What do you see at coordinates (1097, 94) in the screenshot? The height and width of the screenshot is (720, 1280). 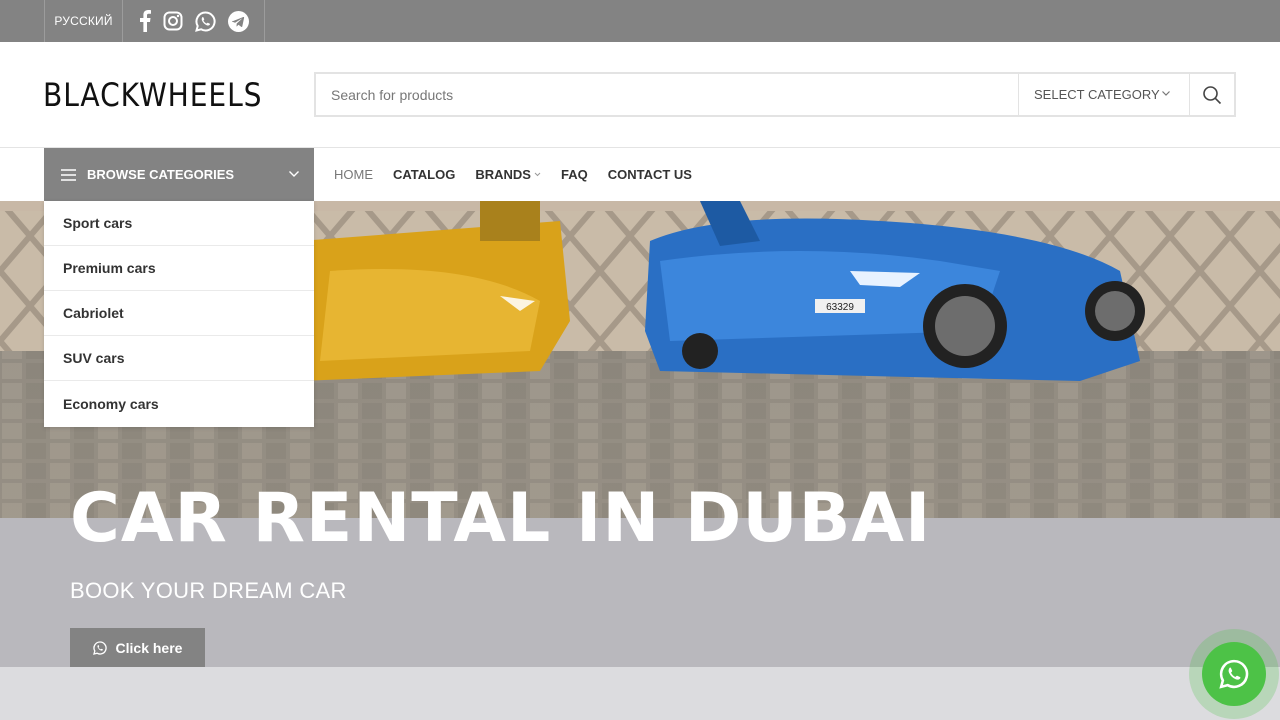 I see `category-select-label: SELECT CATEGORY` at bounding box center [1097, 94].